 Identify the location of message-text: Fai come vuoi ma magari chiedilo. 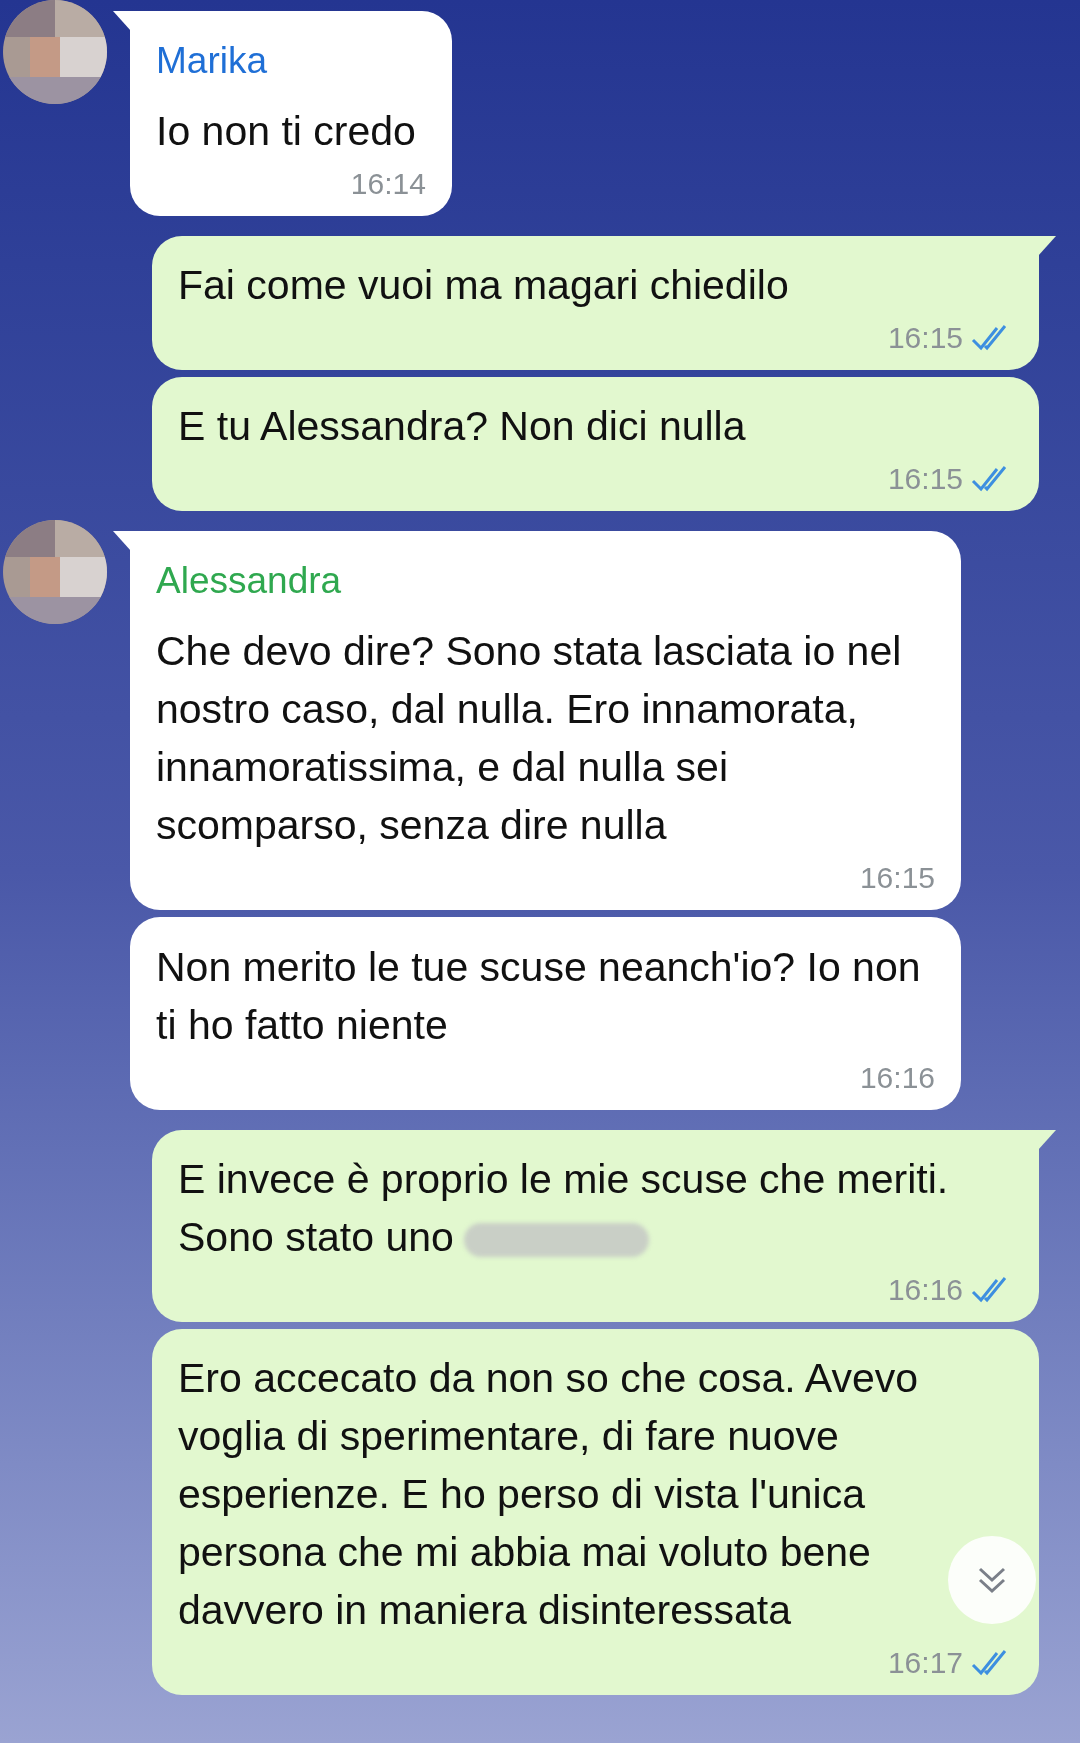
(483, 285).